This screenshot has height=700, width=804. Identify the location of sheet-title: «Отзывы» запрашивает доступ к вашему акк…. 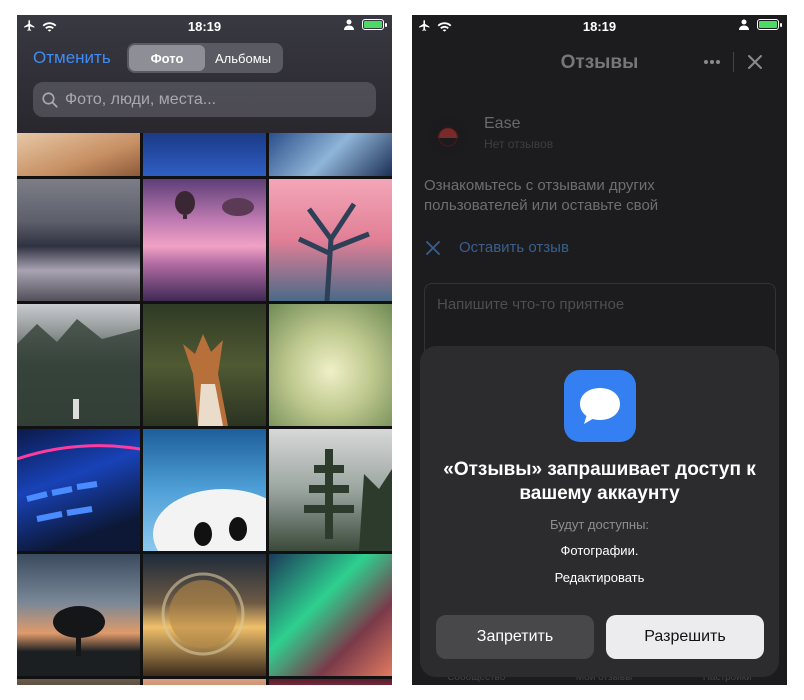
(599, 481).